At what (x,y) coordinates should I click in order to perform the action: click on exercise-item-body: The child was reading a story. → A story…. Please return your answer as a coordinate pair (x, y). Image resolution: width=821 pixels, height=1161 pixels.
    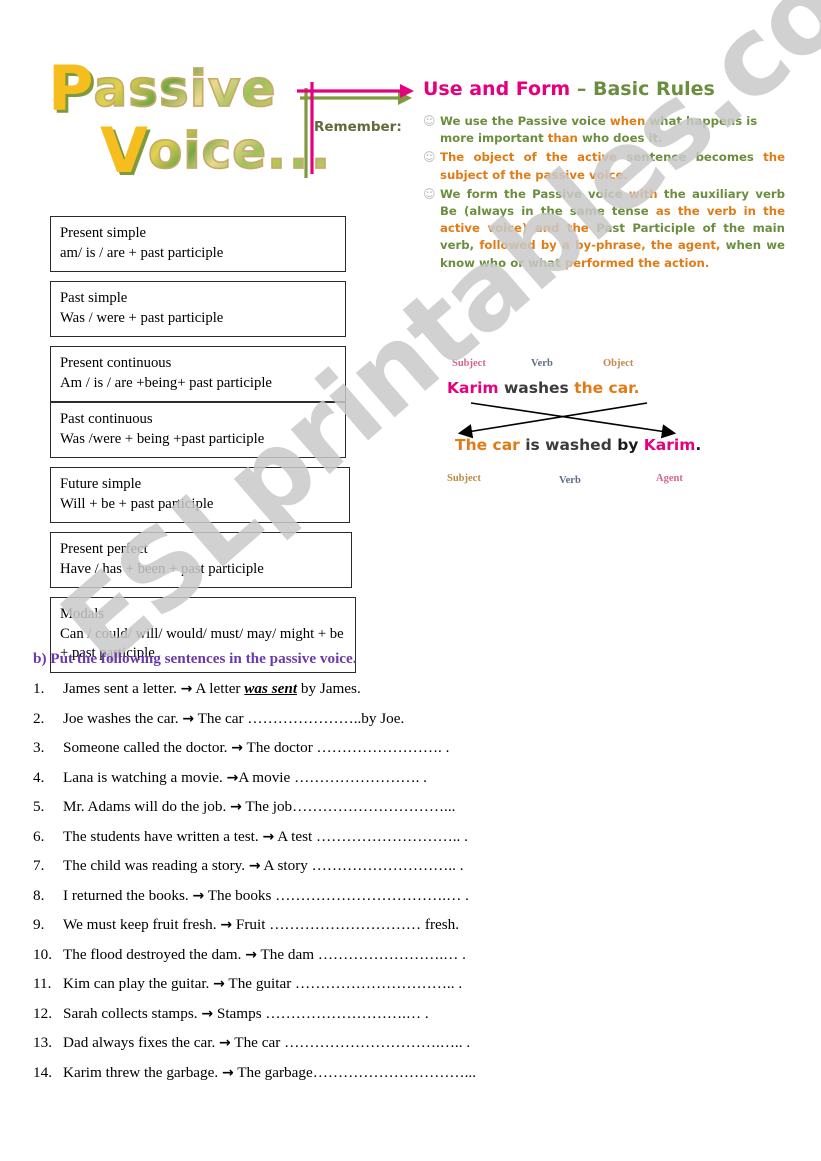
    Looking at the image, I should click on (428, 866).